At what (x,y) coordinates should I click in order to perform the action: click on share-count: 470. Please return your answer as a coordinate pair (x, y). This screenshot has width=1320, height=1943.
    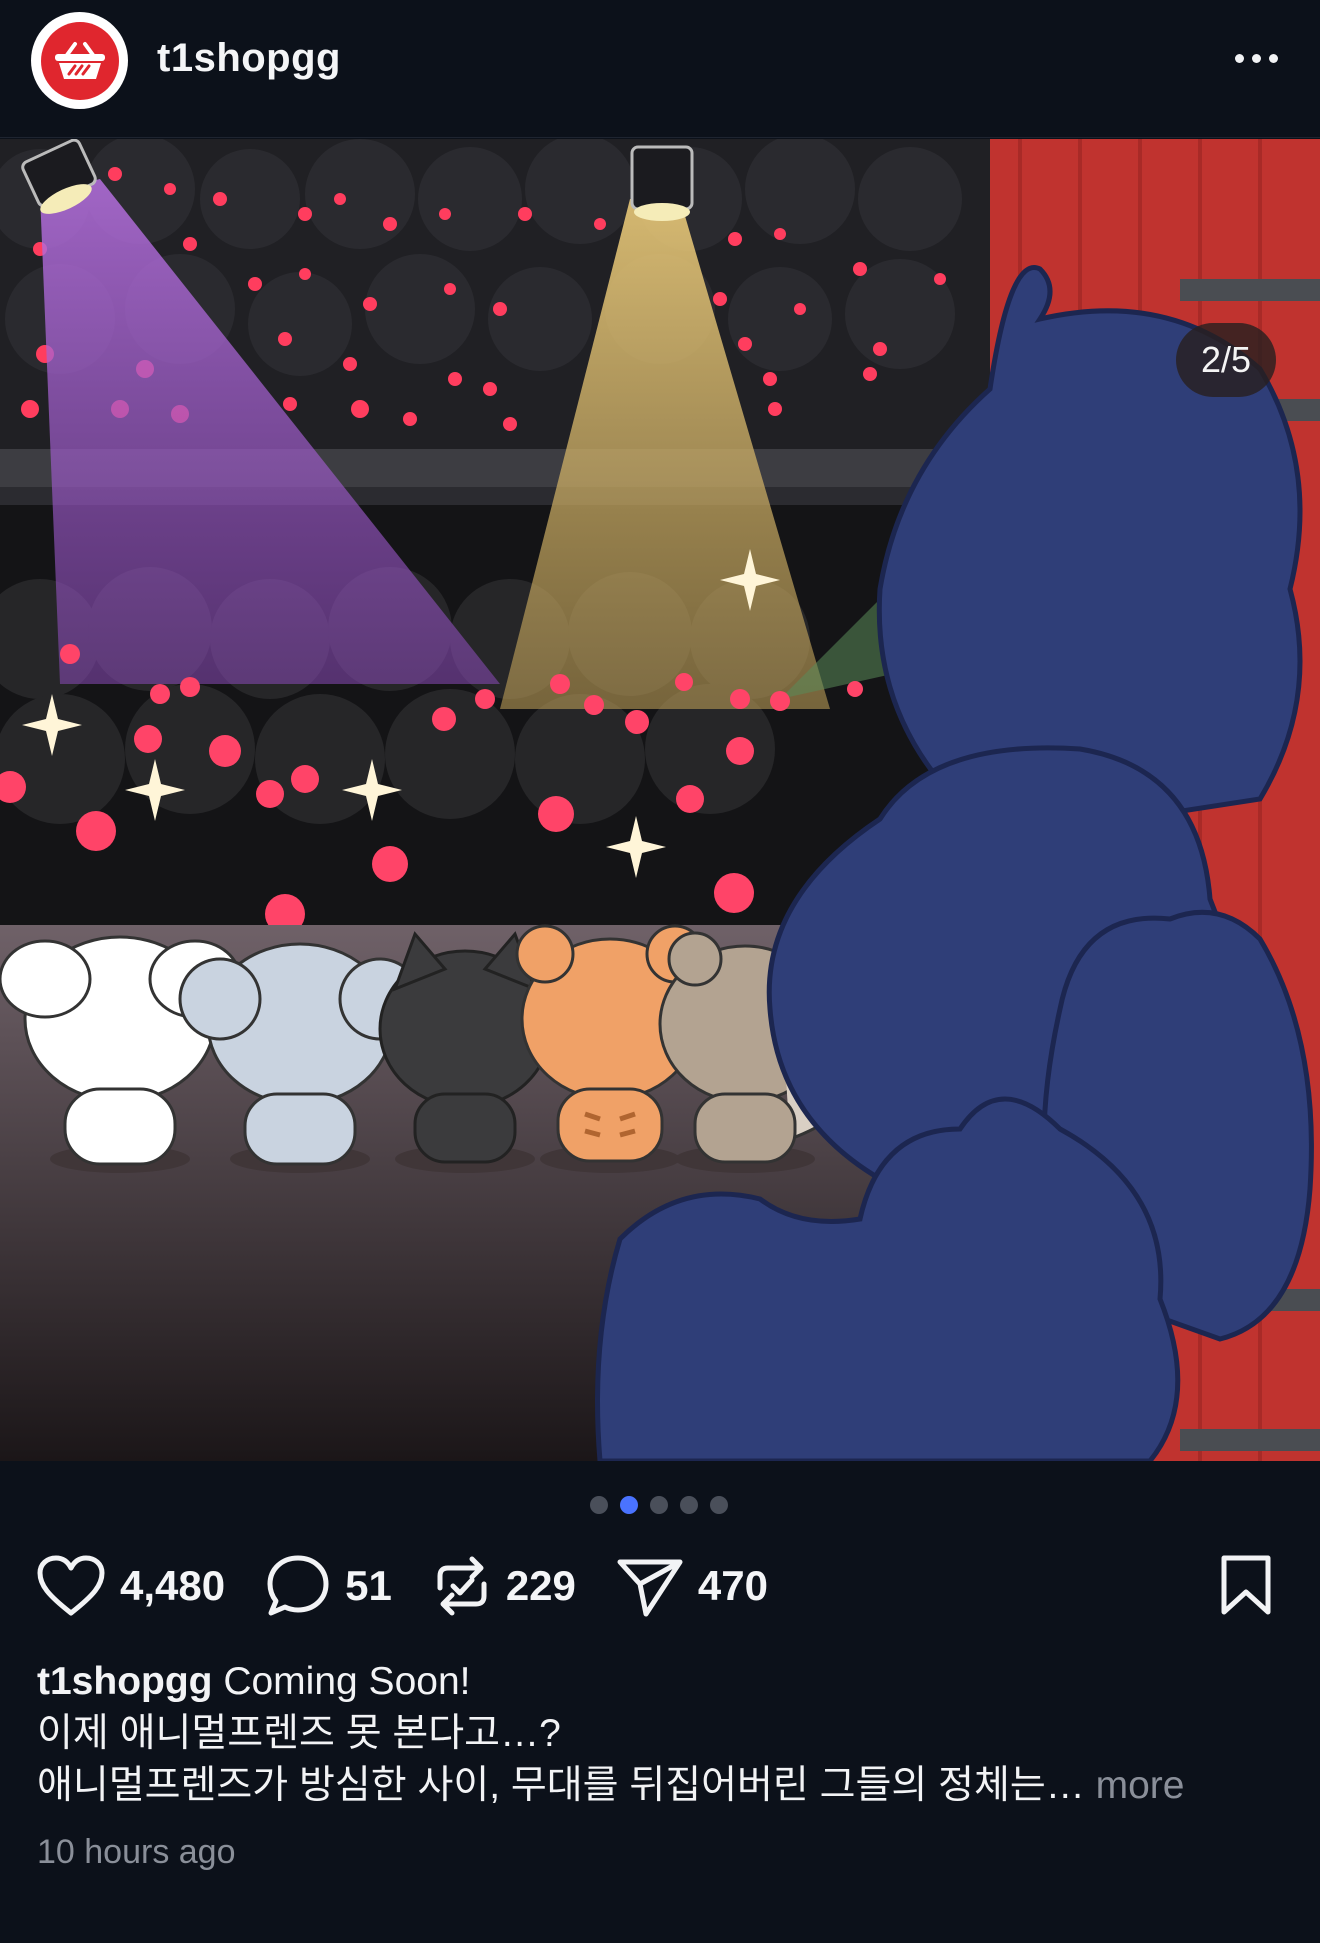
    Looking at the image, I should click on (732, 1585).